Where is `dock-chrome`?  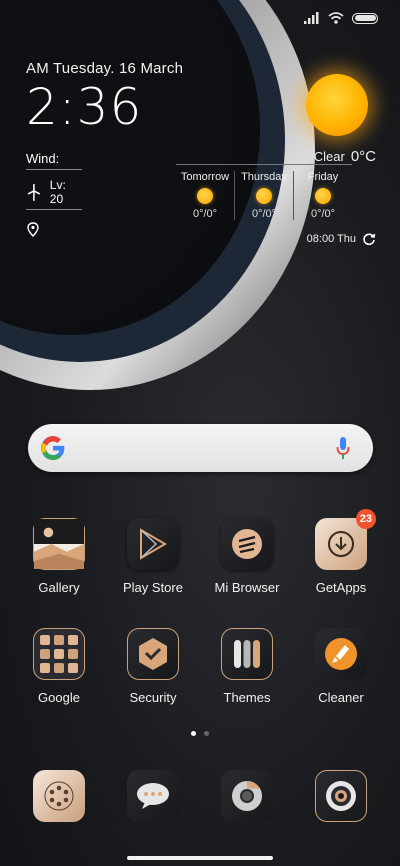 dock-chrome is located at coordinates (247, 796).